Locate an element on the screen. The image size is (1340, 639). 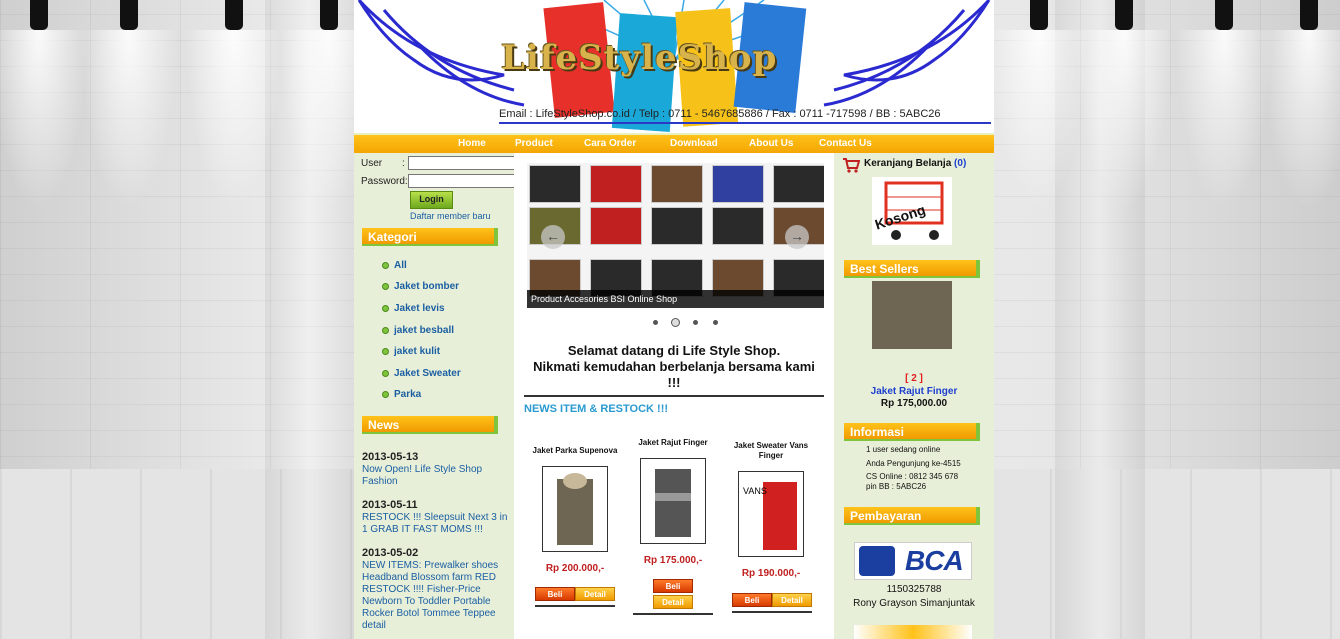
bca-logo: BCA is located at coordinates (913, 561).